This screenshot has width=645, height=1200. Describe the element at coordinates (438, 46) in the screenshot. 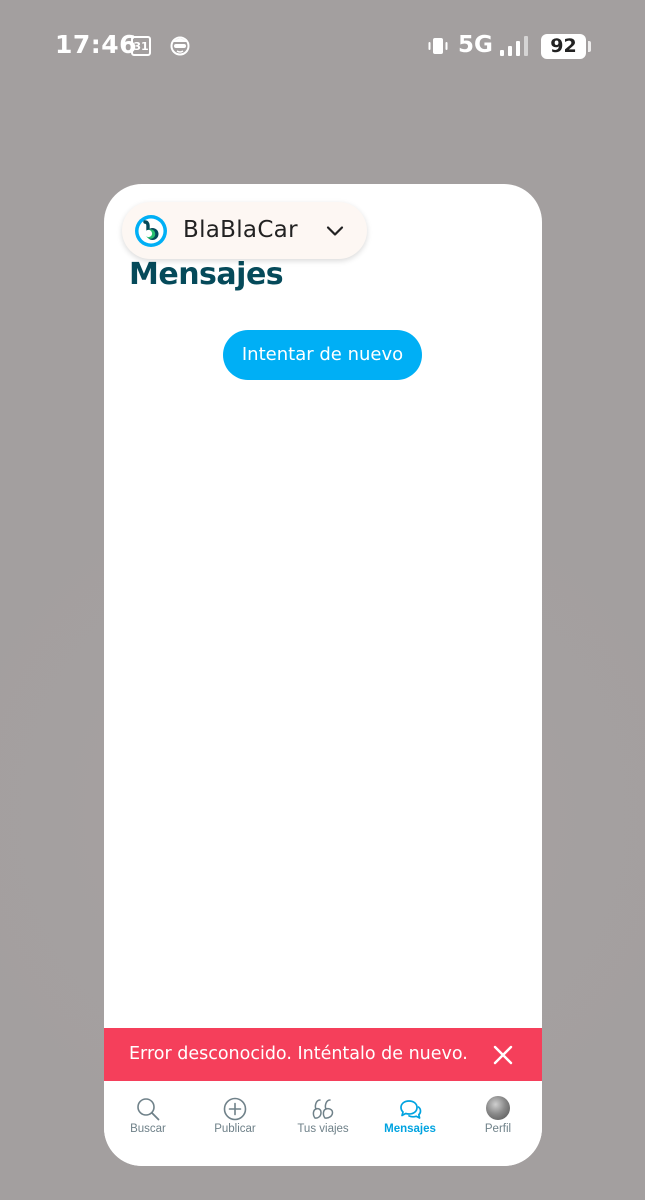

I see `vibrate-icon` at that location.